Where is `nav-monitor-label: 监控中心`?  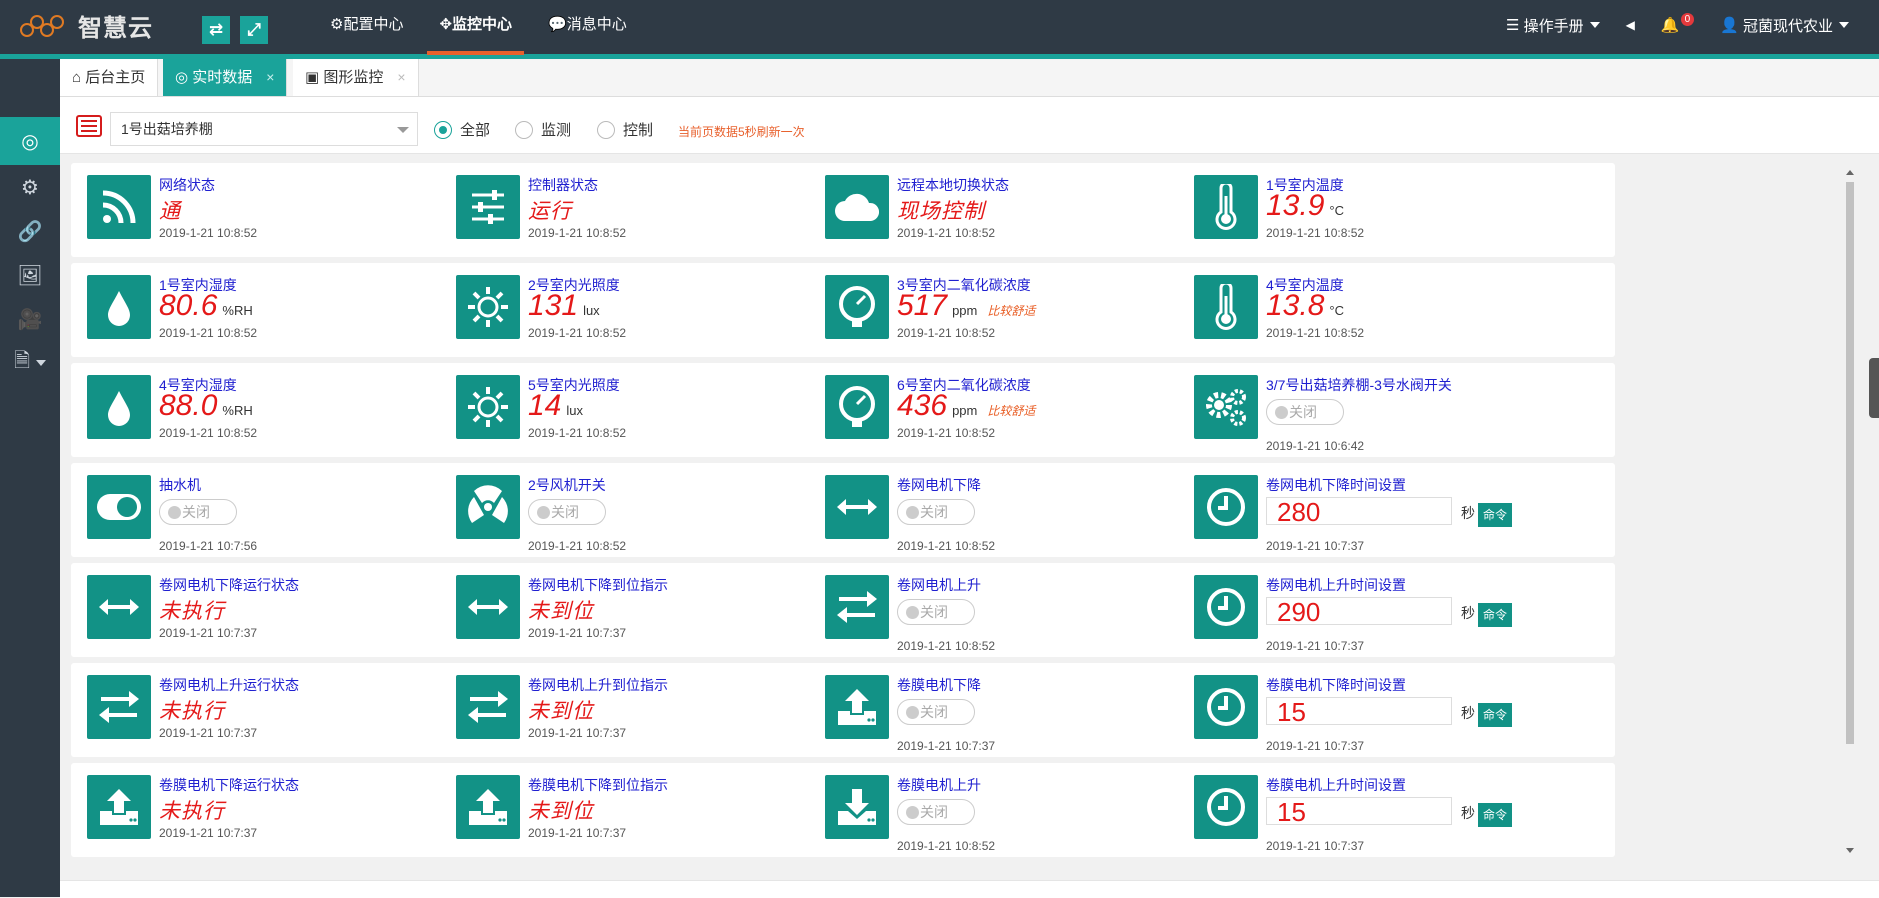 nav-monitor-label: 监控中心 is located at coordinates (482, 24).